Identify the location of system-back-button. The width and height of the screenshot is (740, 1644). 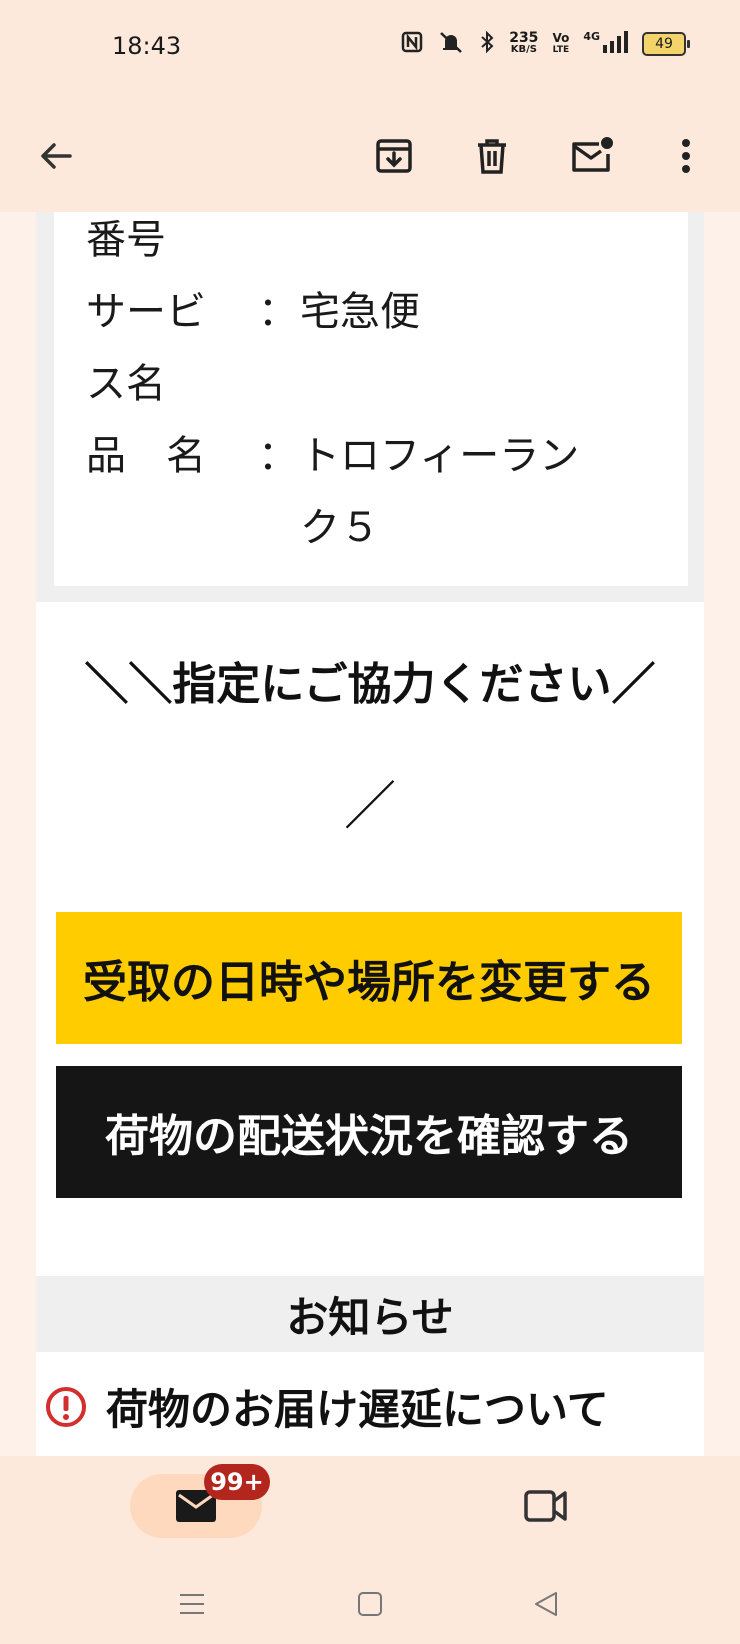
(546, 1604).